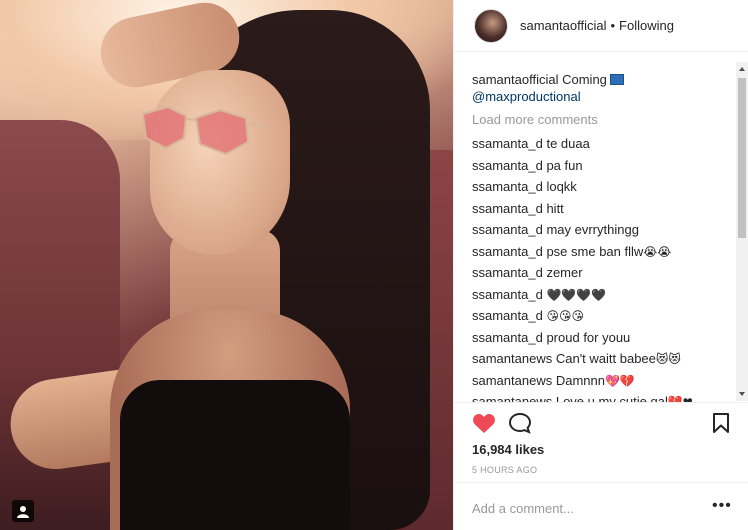 The image size is (748, 530). Describe the element at coordinates (599, 189) in the screenshot. I see `comment-row: ssamanta_d loqkk` at that location.